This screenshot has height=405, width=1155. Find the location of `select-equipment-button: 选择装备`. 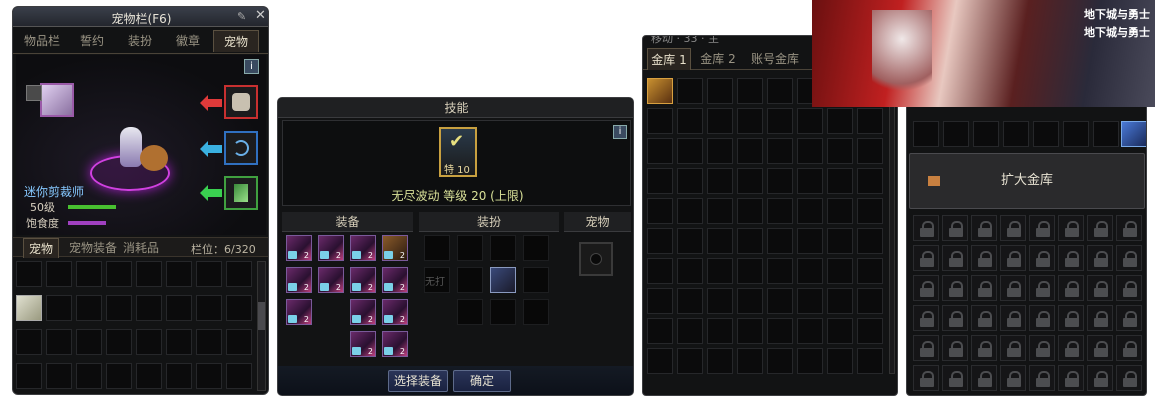

select-equipment-button: 选择装备 is located at coordinates (418, 381).